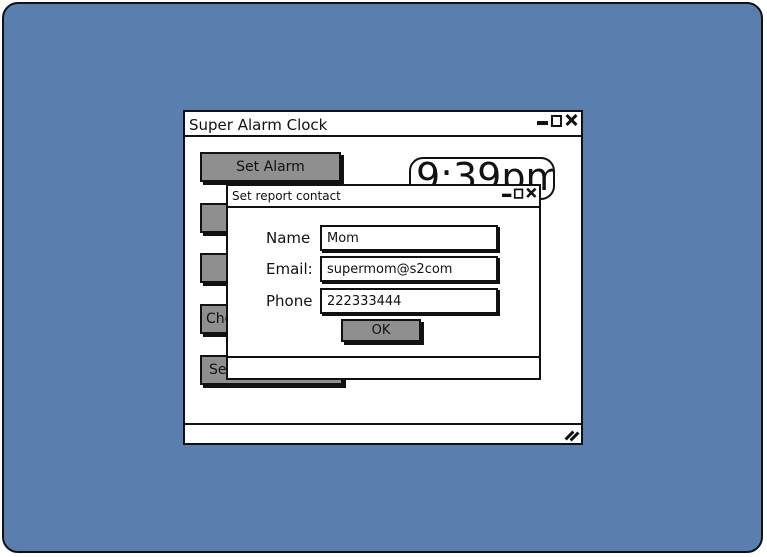  Describe the element at coordinates (383, 367) in the screenshot. I see `dialog-status-bar` at that location.